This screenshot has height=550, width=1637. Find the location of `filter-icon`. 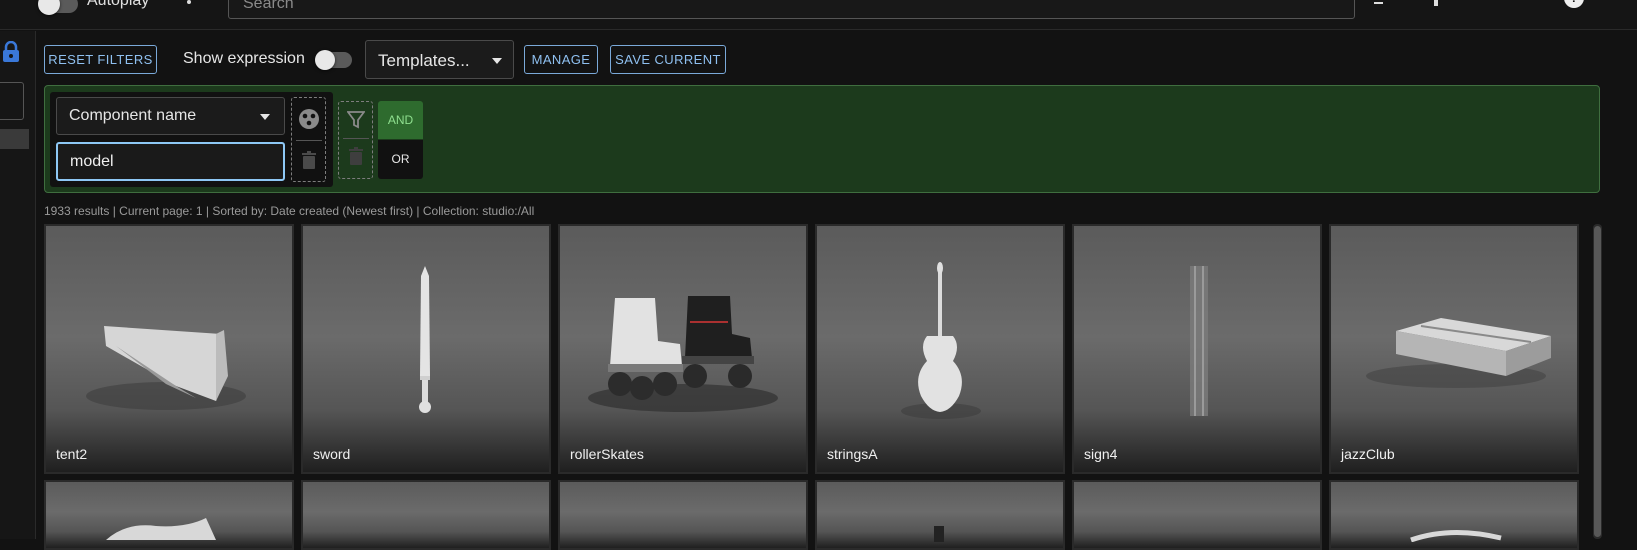

filter-icon is located at coordinates (356, 122).